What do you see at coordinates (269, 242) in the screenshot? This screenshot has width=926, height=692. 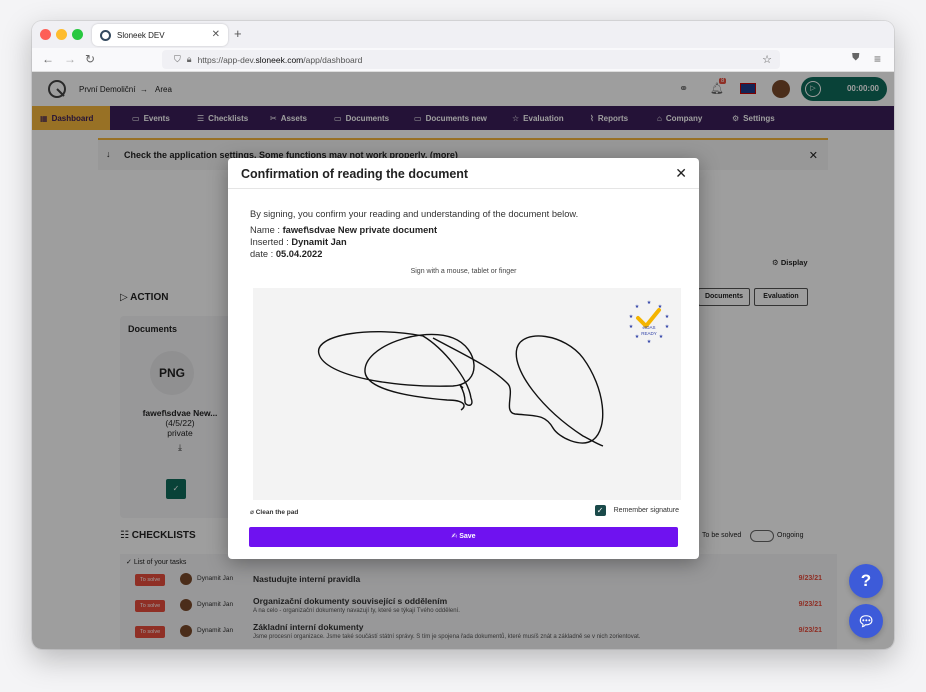 I see `inserted-label: Inserted :` at bounding box center [269, 242].